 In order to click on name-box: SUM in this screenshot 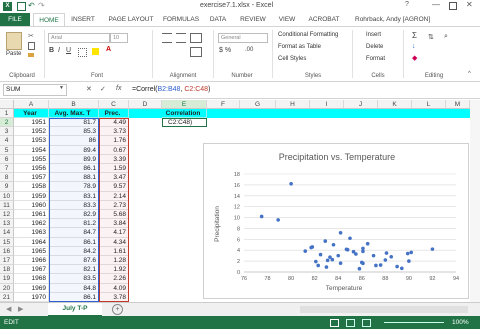, I will do `click(35, 90)`.